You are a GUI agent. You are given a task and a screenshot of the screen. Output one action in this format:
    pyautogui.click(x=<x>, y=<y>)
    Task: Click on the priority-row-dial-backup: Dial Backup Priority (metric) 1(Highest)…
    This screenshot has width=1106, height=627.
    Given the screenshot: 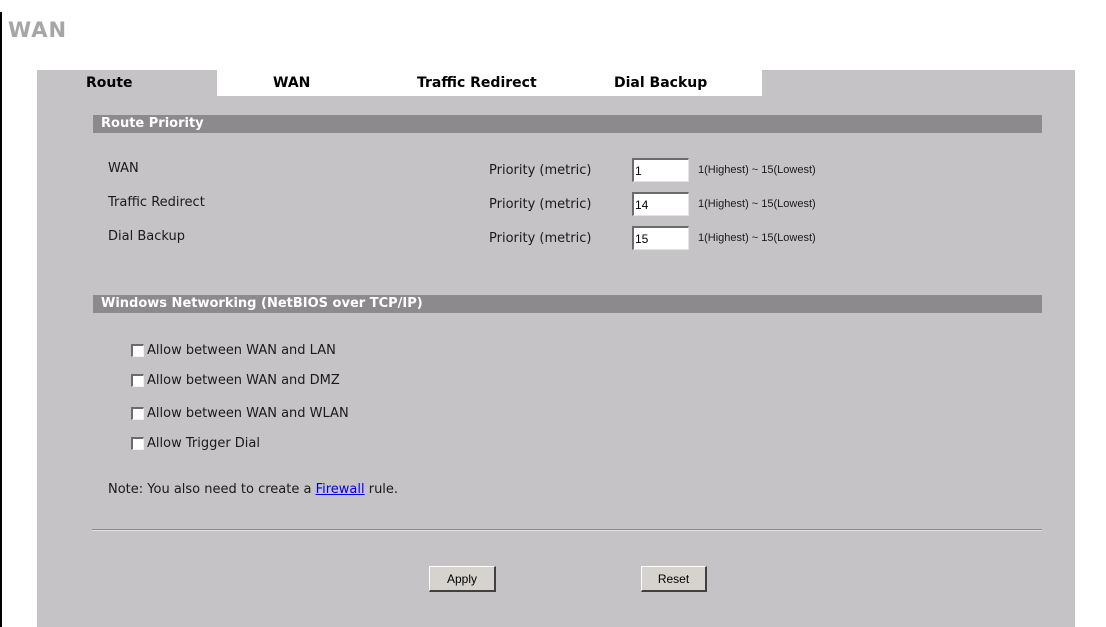 What is the action you would take?
    pyautogui.click(x=553, y=238)
    